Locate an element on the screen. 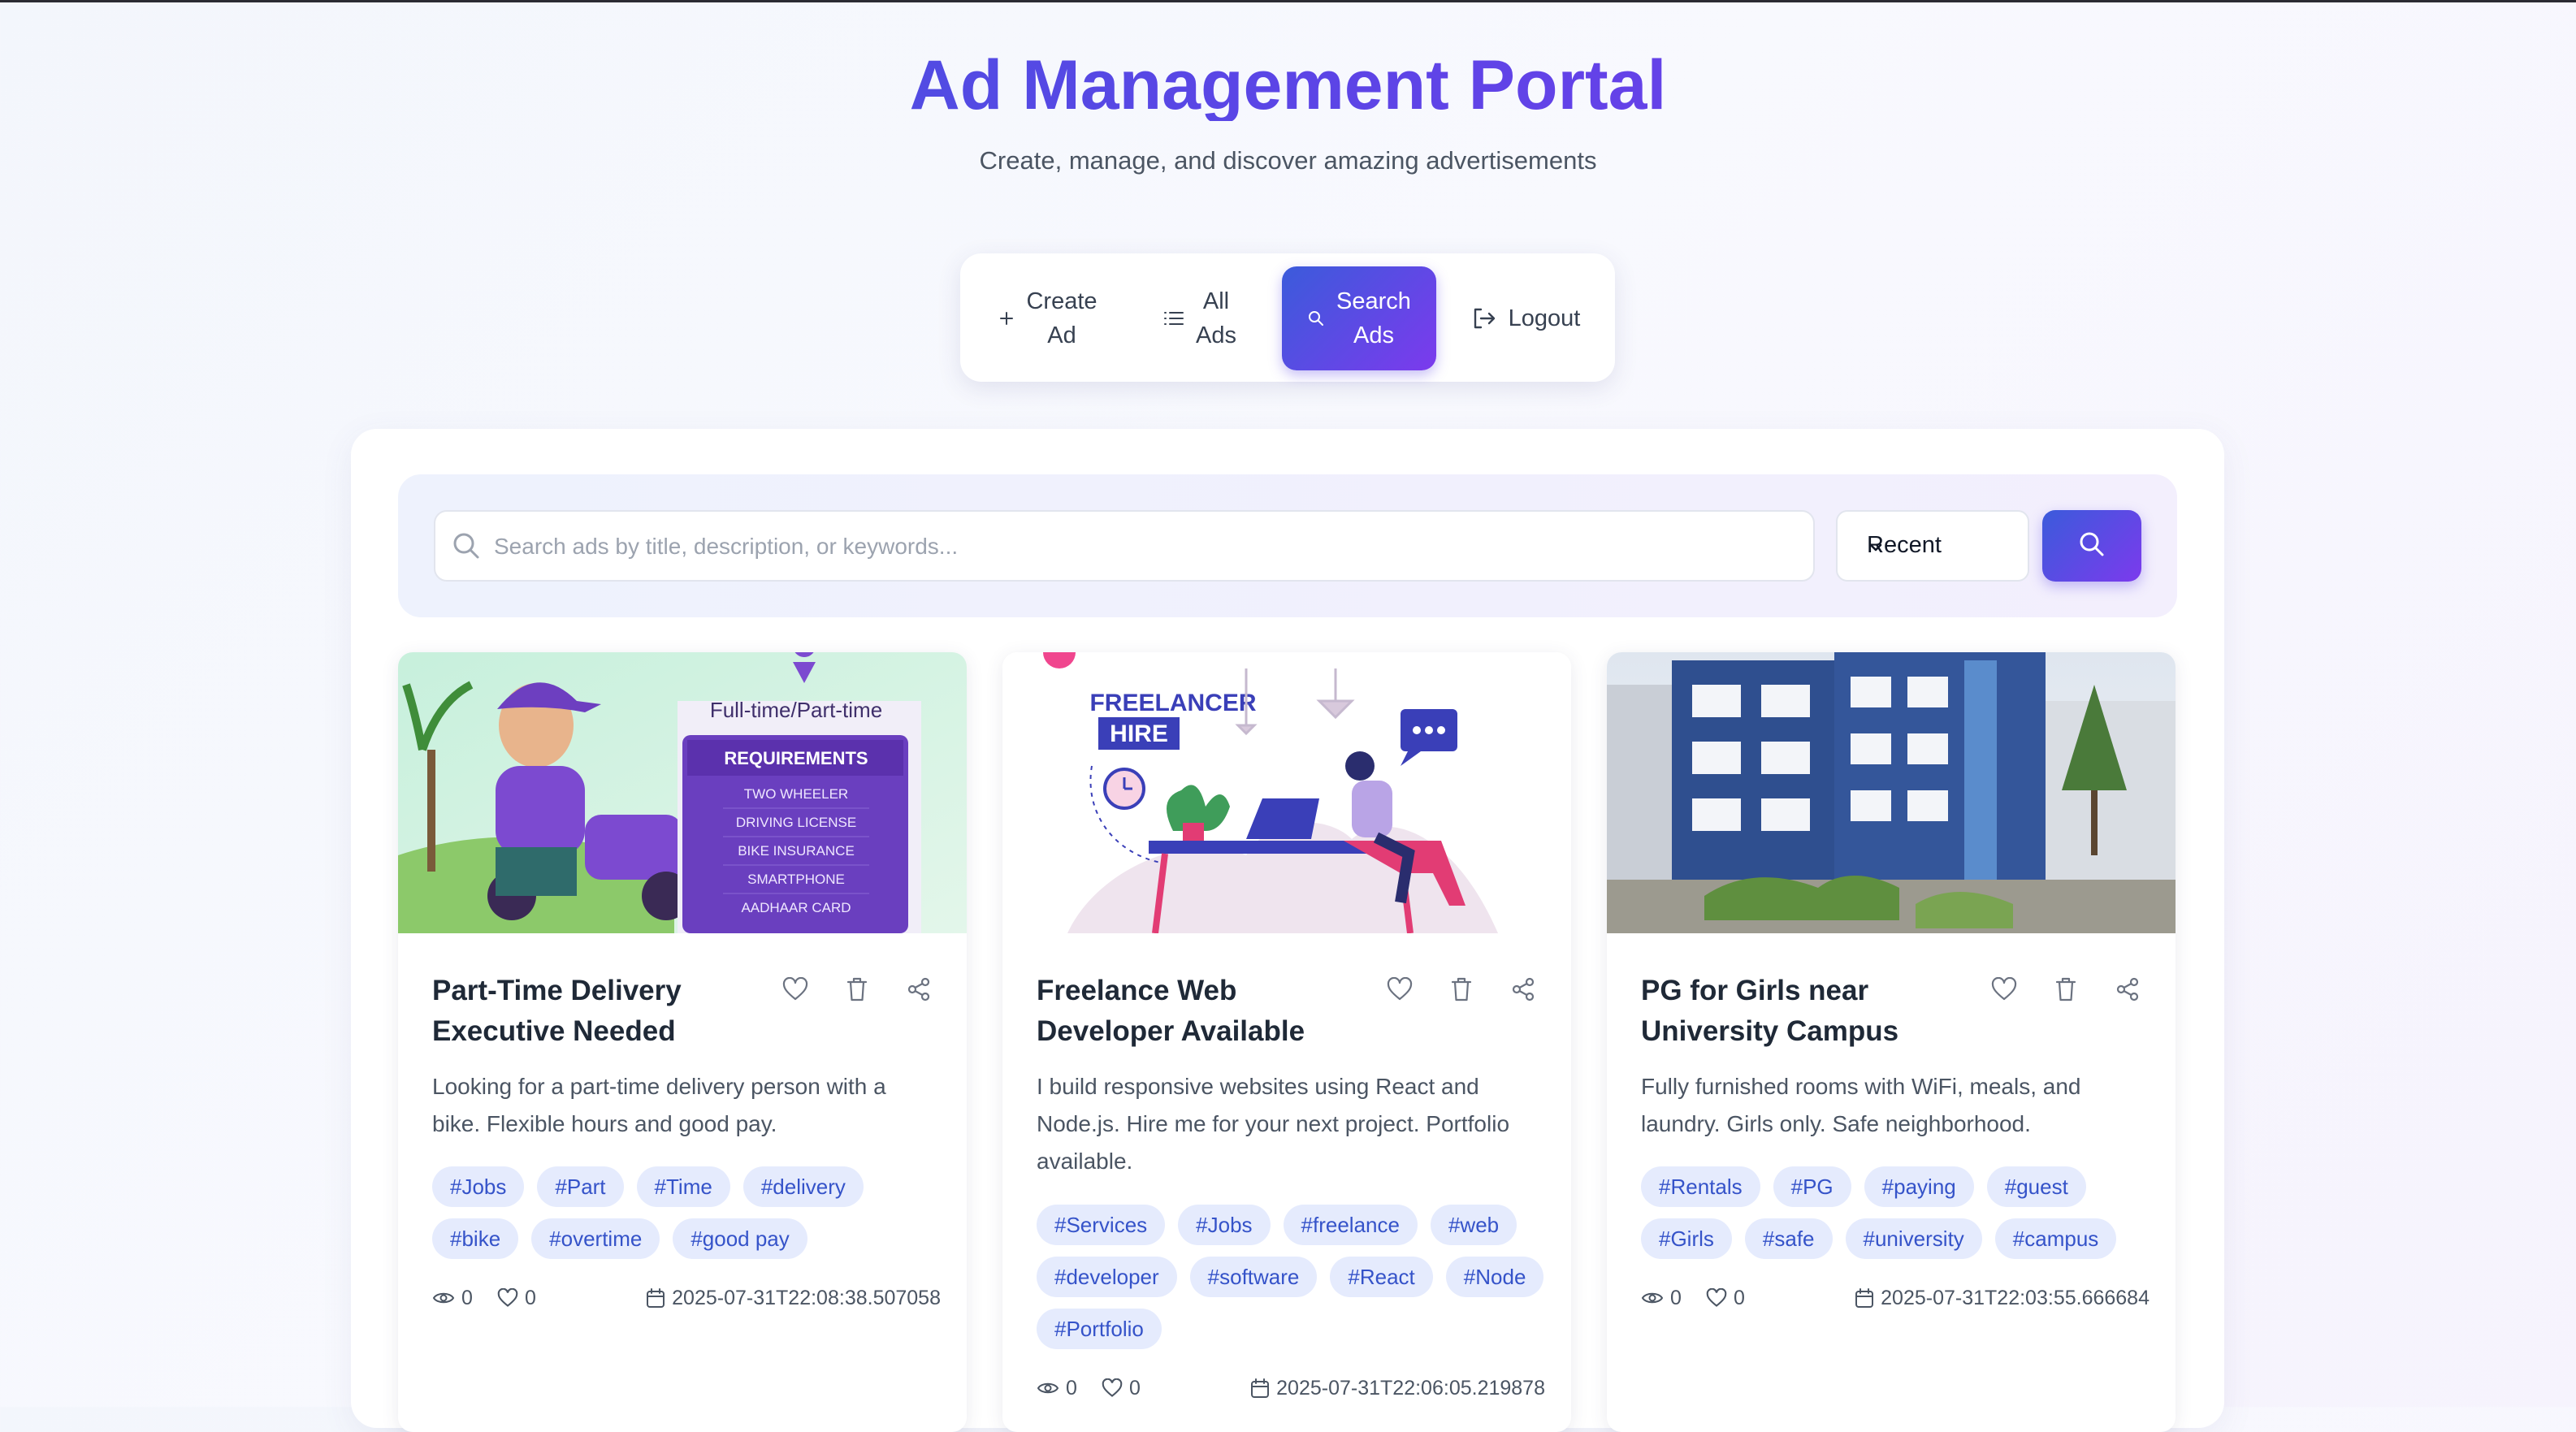 The height and width of the screenshot is (1432, 2576). tag-chip: #Part is located at coordinates (580, 1187).